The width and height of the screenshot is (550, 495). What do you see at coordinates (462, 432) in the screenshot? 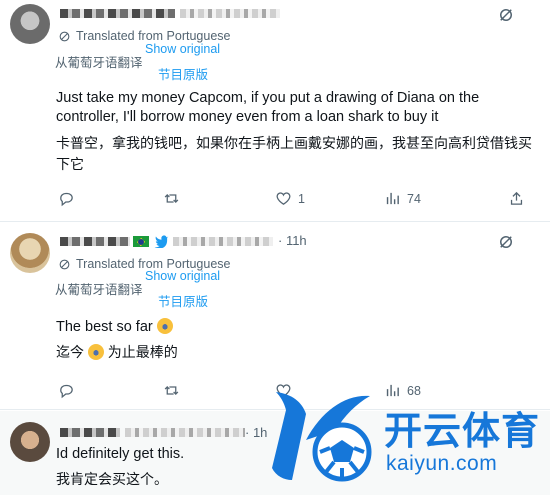
I see `watermark-title: 开云体育` at bounding box center [462, 432].